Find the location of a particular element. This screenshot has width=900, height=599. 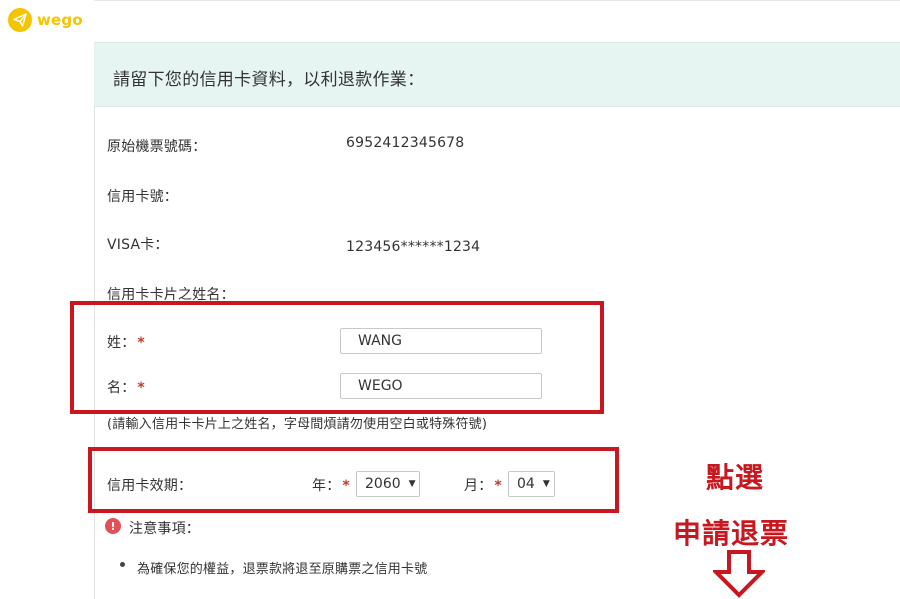

expiry-highlight-box is located at coordinates (353, 480).